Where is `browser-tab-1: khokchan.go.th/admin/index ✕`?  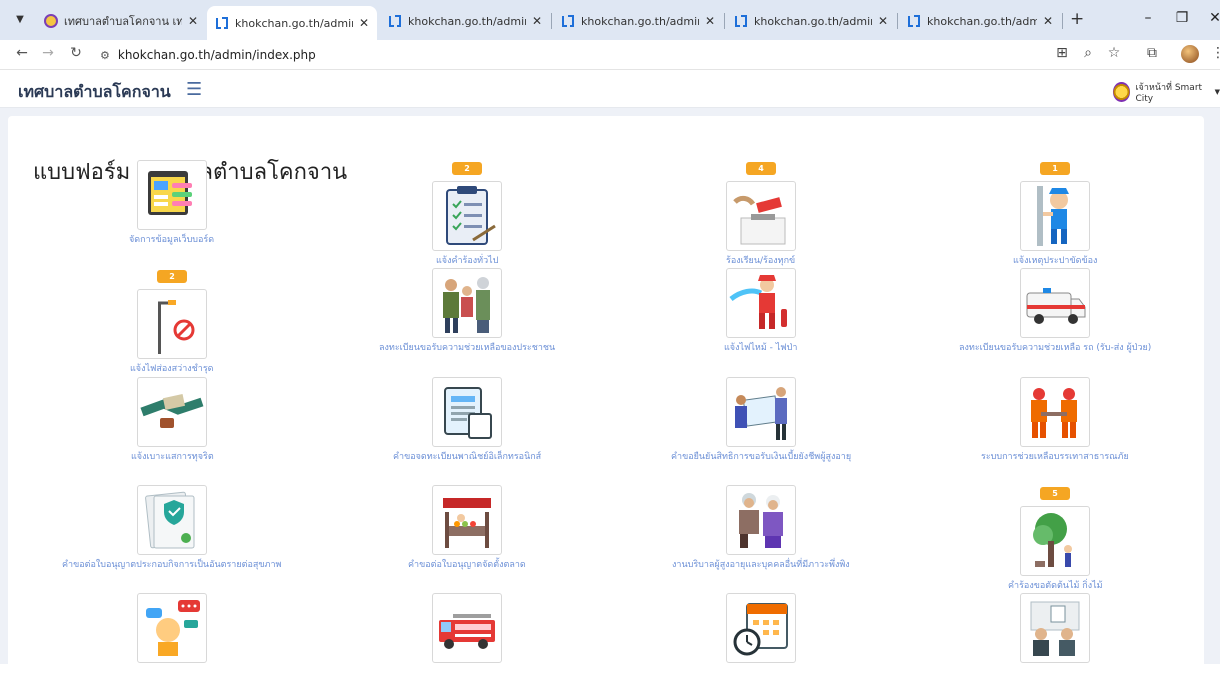 browser-tab-1: khokchan.go.th/admin/index ✕ is located at coordinates (292, 23).